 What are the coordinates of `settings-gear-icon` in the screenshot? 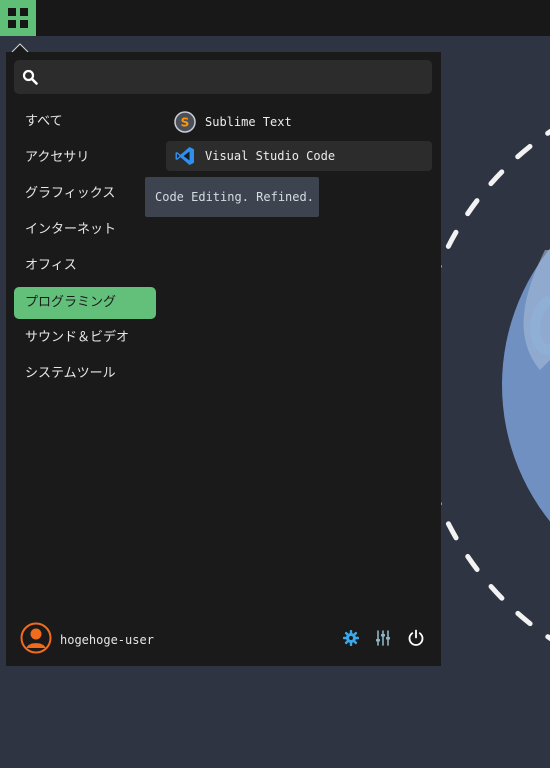 It's located at (351, 638).